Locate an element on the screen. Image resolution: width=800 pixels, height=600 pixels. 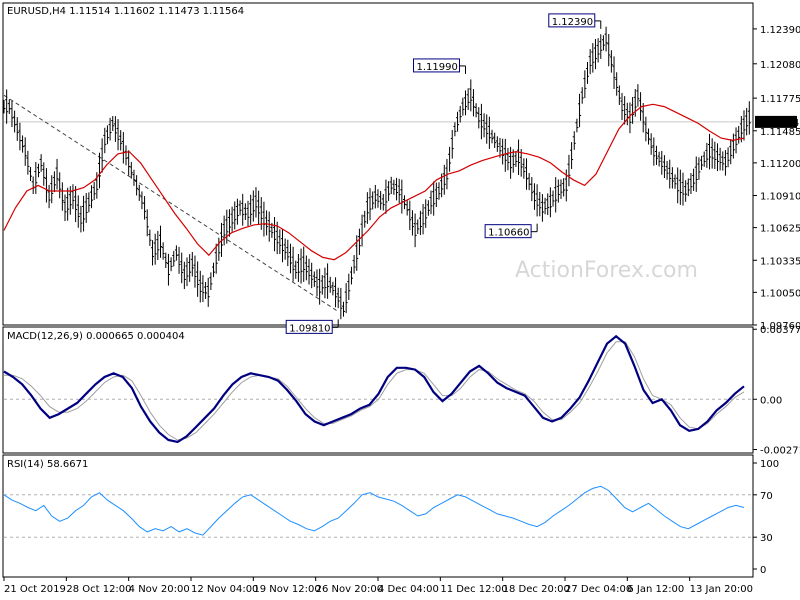
rsi-tick-label: 0 is located at coordinates (763, 570).